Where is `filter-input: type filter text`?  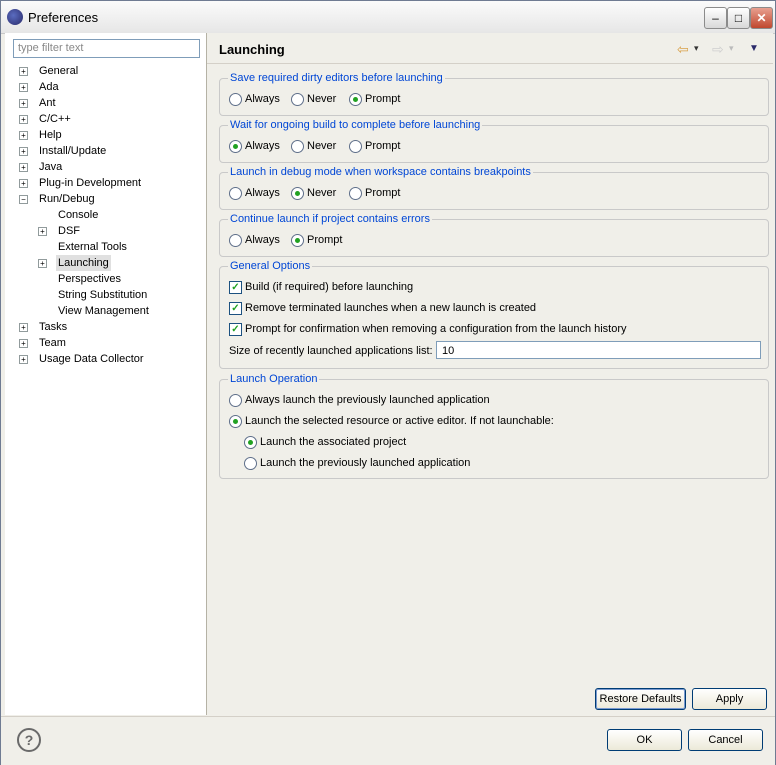 filter-input: type filter text is located at coordinates (106, 48).